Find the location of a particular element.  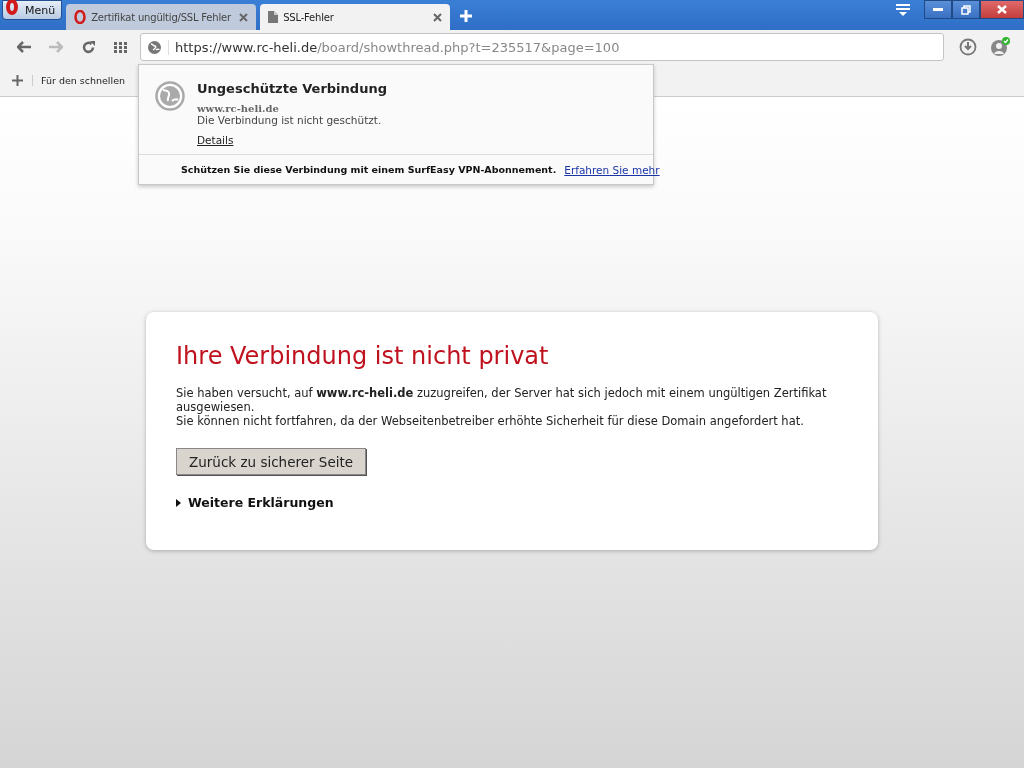

menu-button: Menü is located at coordinates (32, 10).